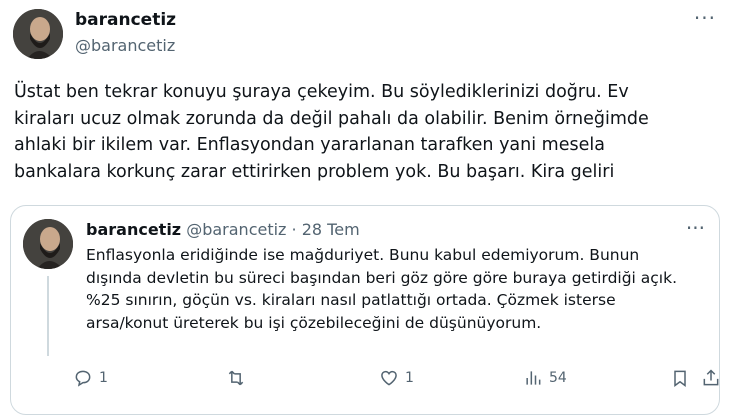 The height and width of the screenshot is (420, 730). What do you see at coordinates (558, 378) in the screenshot?
I see `views-count: 54` at bounding box center [558, 378].